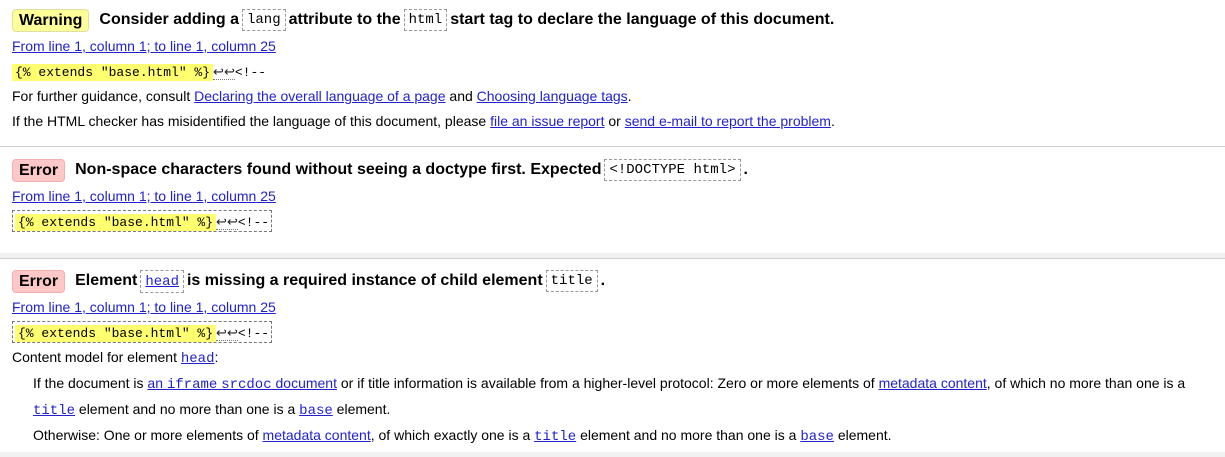 This screenshot has width=1225, height=457. I want to click on cm2-code-title: title, so click(555, 437).